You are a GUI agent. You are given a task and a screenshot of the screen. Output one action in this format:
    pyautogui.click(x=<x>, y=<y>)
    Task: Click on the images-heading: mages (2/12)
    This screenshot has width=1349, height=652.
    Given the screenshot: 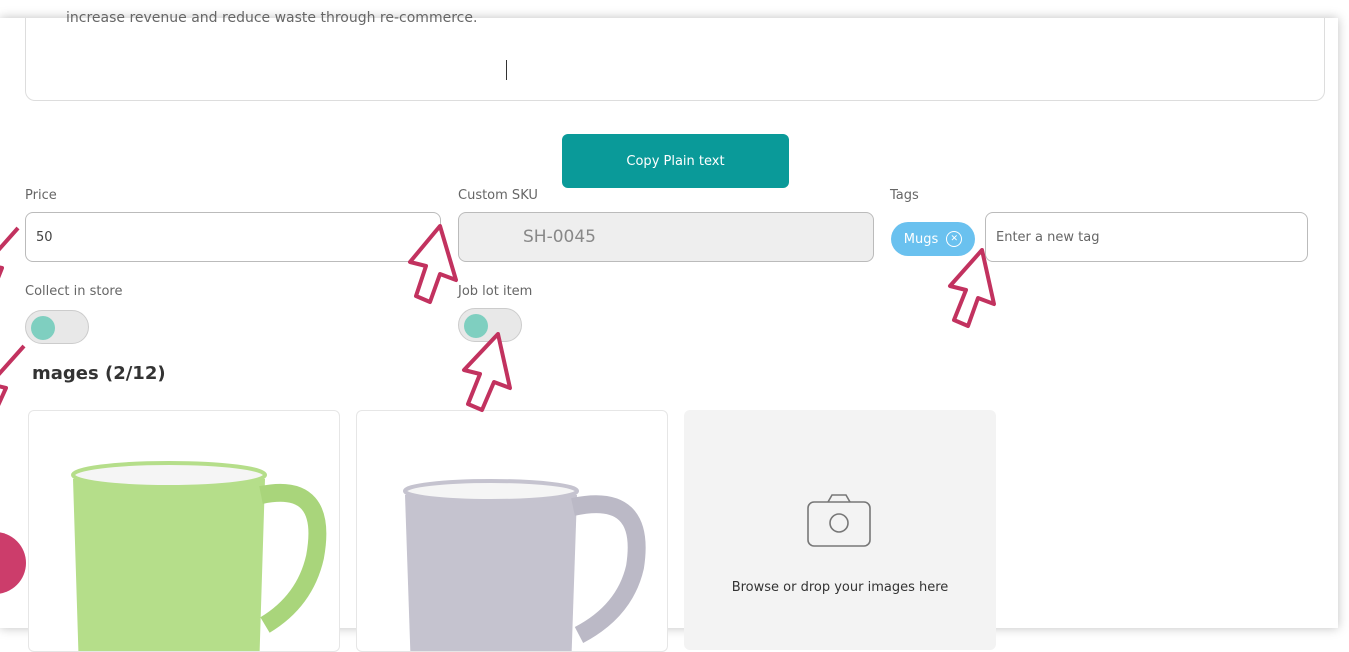 What is the action you would take?
    pyautogui.click(x=99, y=373)
    